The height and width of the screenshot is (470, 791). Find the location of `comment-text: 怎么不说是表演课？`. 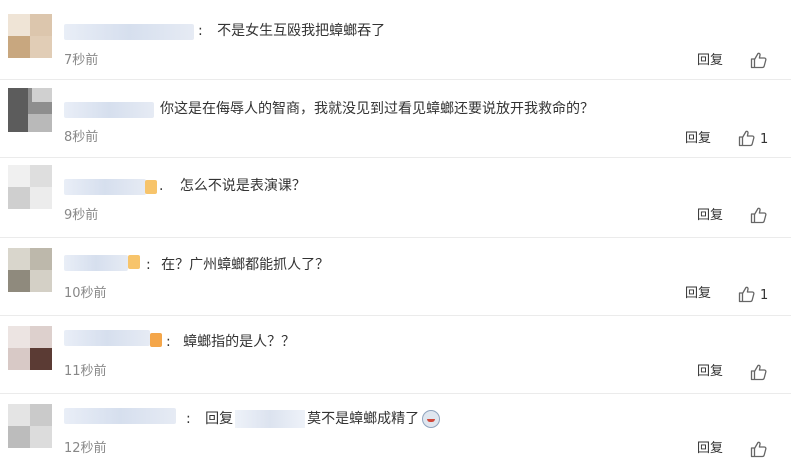

comment-text: 怎么不说是表演课？ is located at coordinates (242, 186).